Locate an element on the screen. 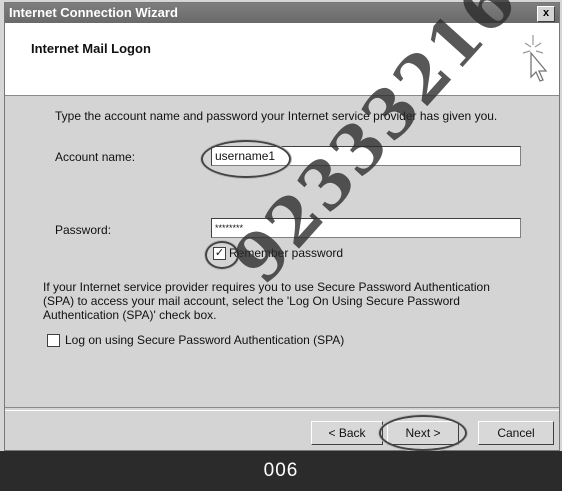  next-button-highlight is located at coordinates (423, 433).